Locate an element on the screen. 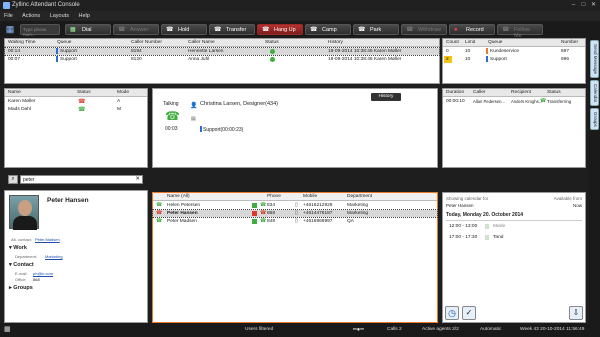 This screenshot has width=600, height=337. list-item: Mads Dahl ☎ M is located at coordinates (76, 109).